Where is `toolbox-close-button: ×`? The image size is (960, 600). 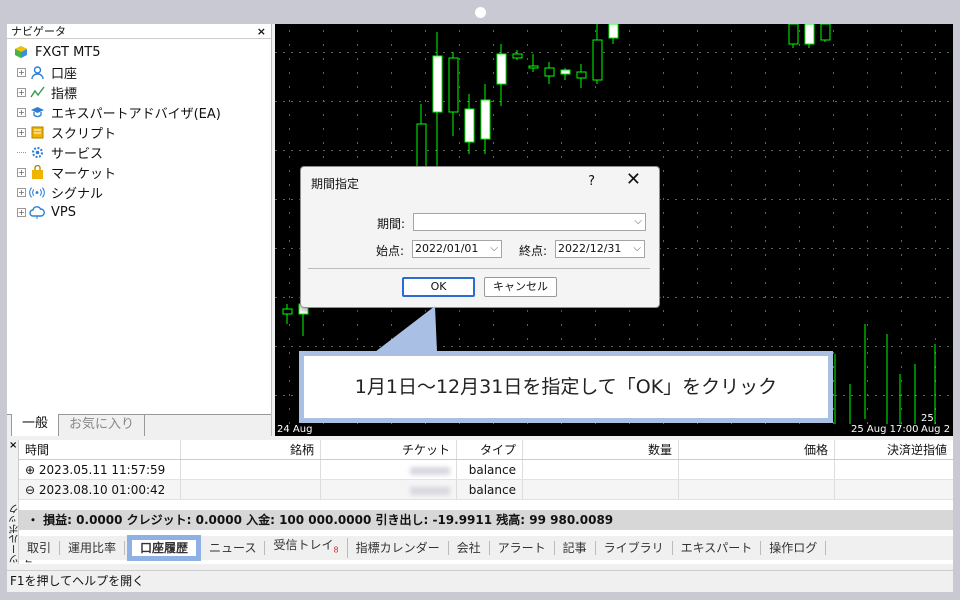
toolbox-close-button: × is located at coordinates (13, 445).